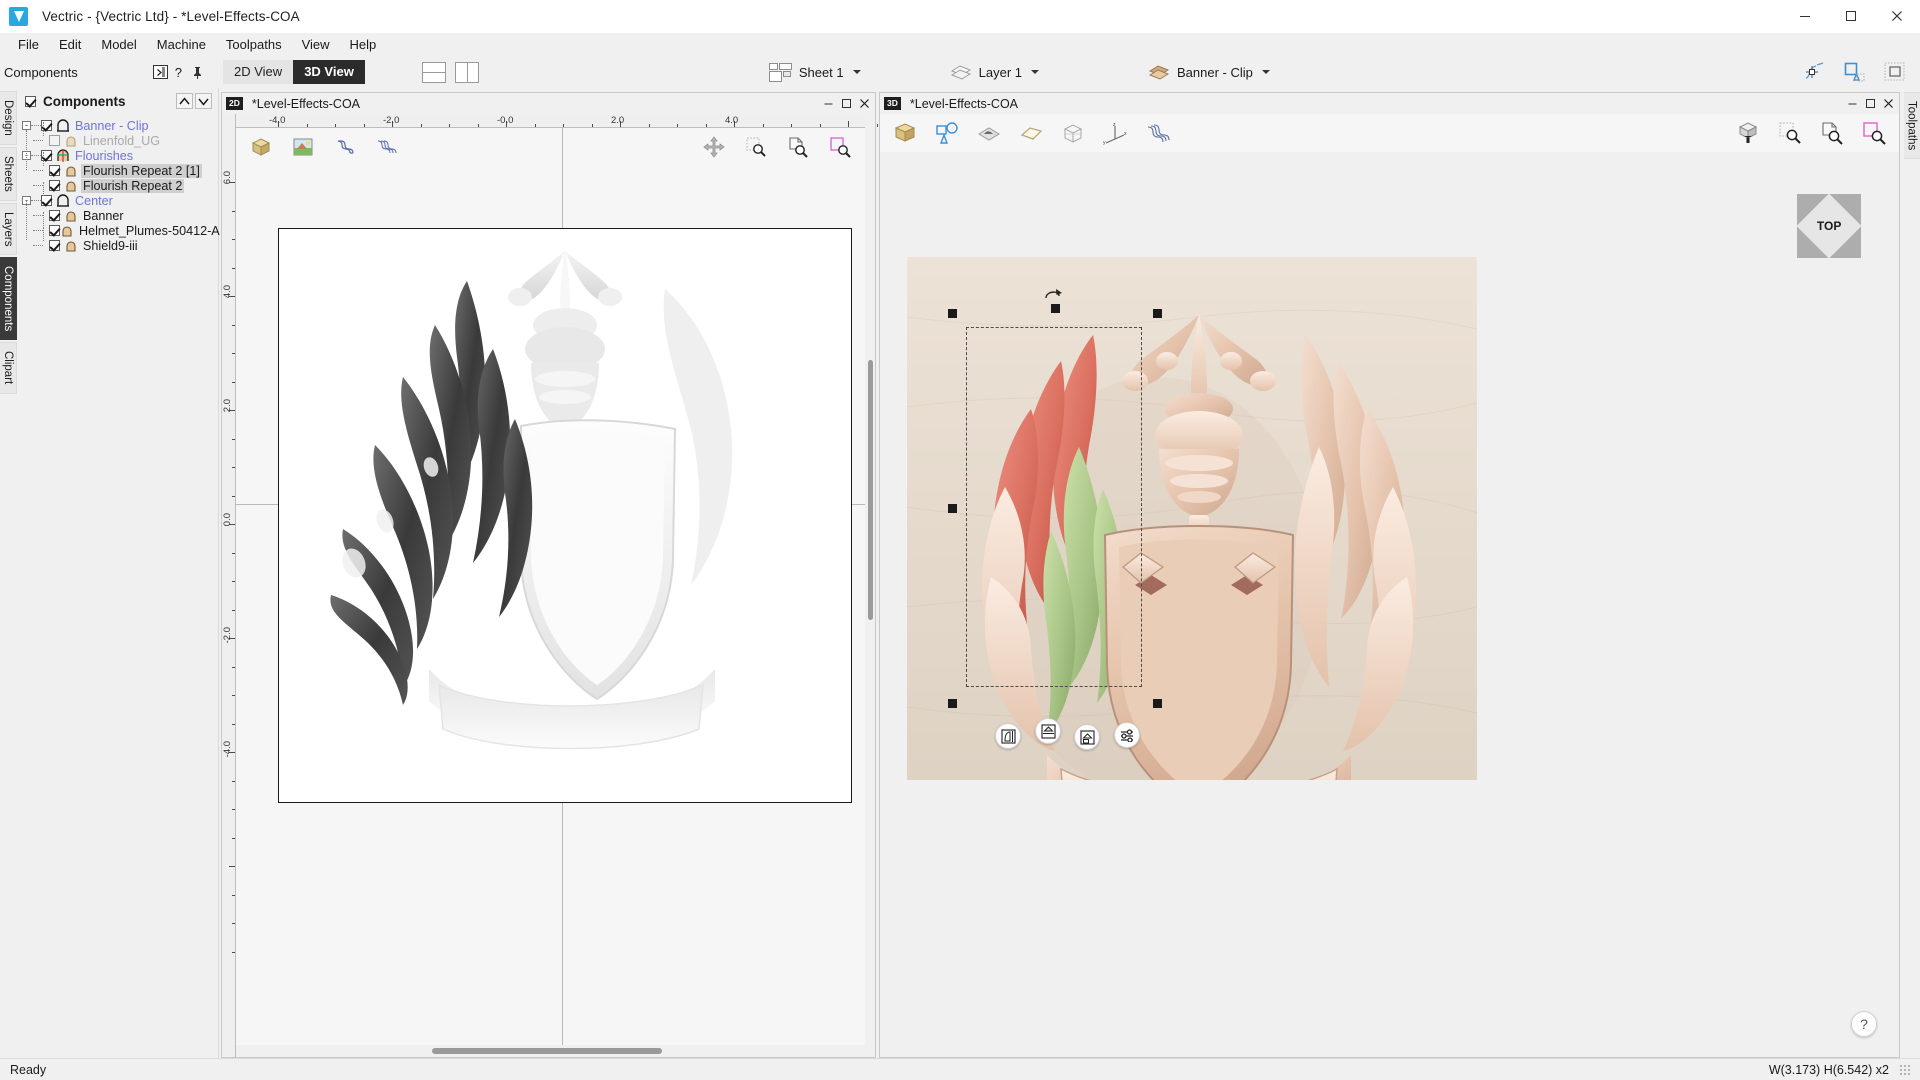 This screenshot has height=1080, width=1920. I want to click on 2d-zoom-selection-icon, so click(840, 147).